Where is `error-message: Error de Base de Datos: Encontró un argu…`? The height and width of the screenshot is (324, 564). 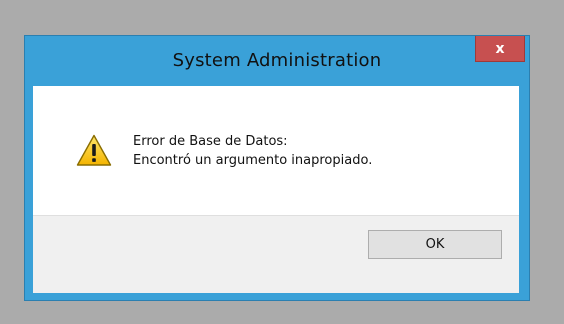 error-message: Error de Base de Datos: Encontró un argu… is located at coordinates (252, 151).